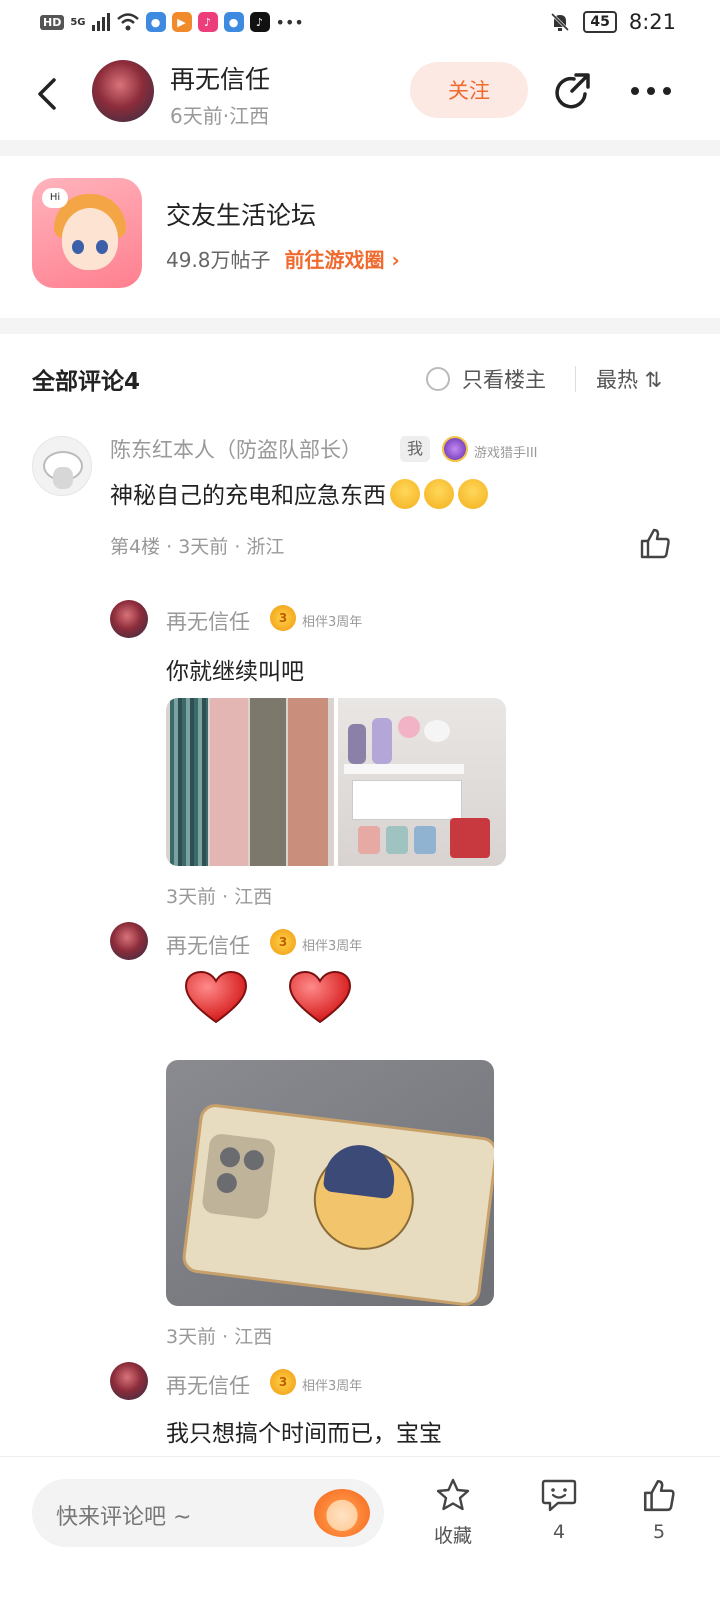 The image size is (720, 1600). I want to click on app-notification-icon: ●, so click(155, 22).